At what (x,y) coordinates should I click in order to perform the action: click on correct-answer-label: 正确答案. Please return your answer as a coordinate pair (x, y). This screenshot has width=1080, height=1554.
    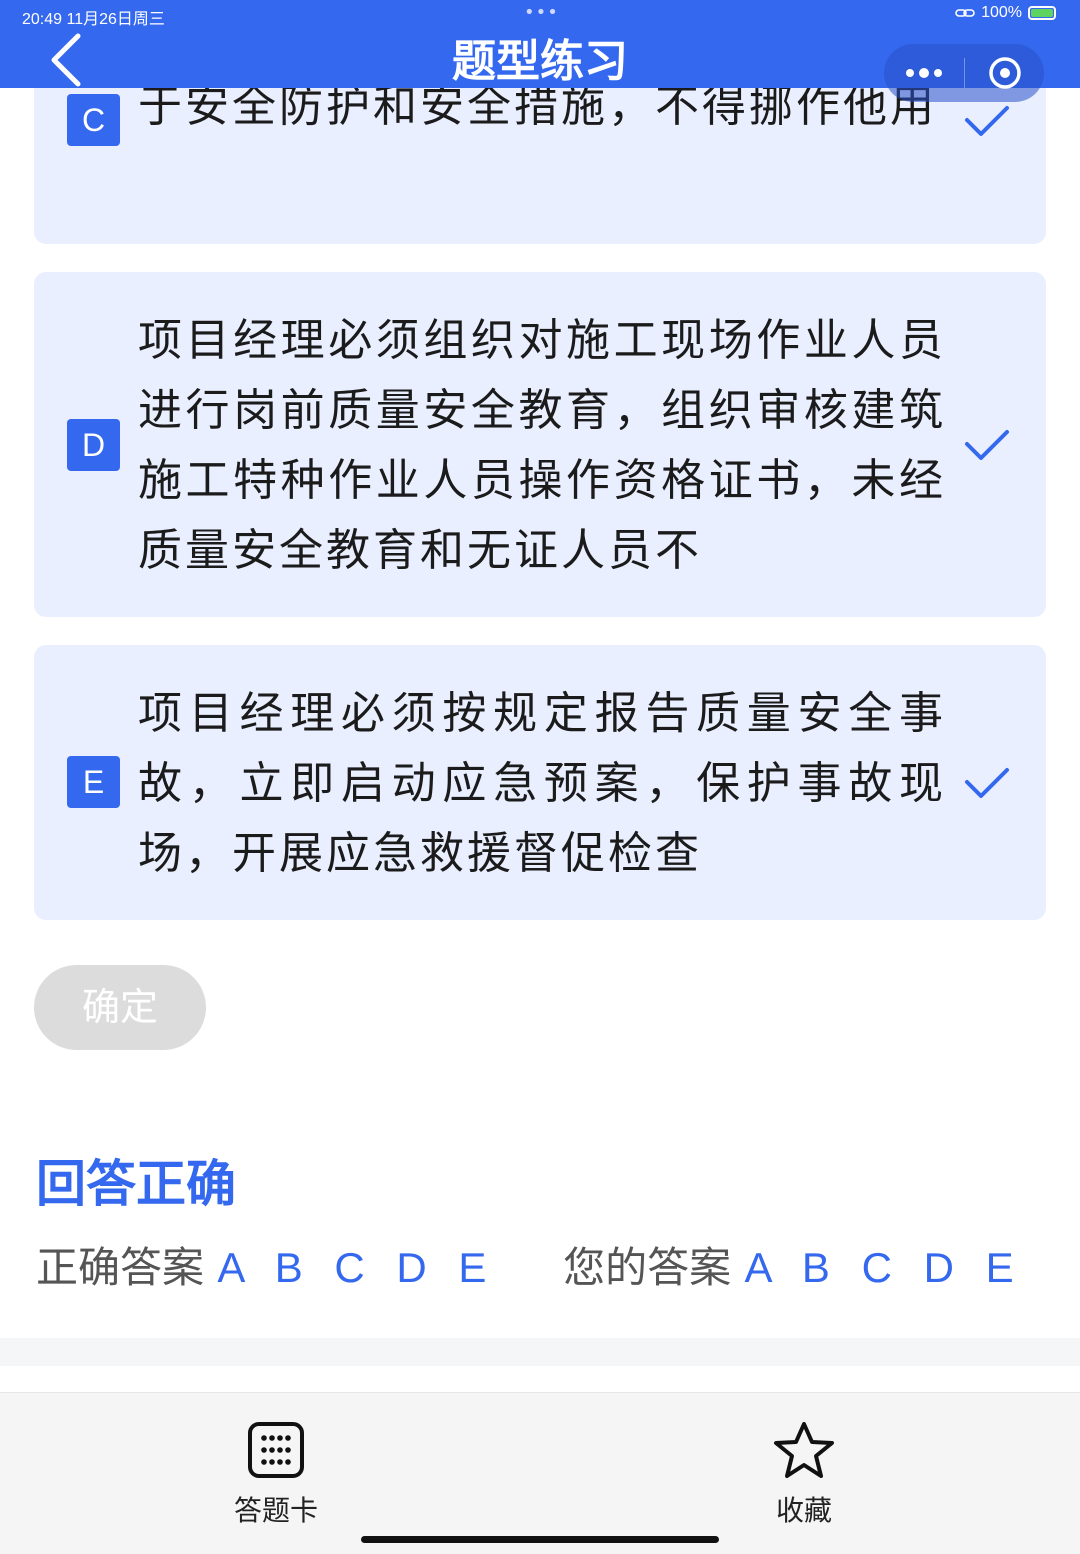
    Looking at the image, I should click on (120, 1267).